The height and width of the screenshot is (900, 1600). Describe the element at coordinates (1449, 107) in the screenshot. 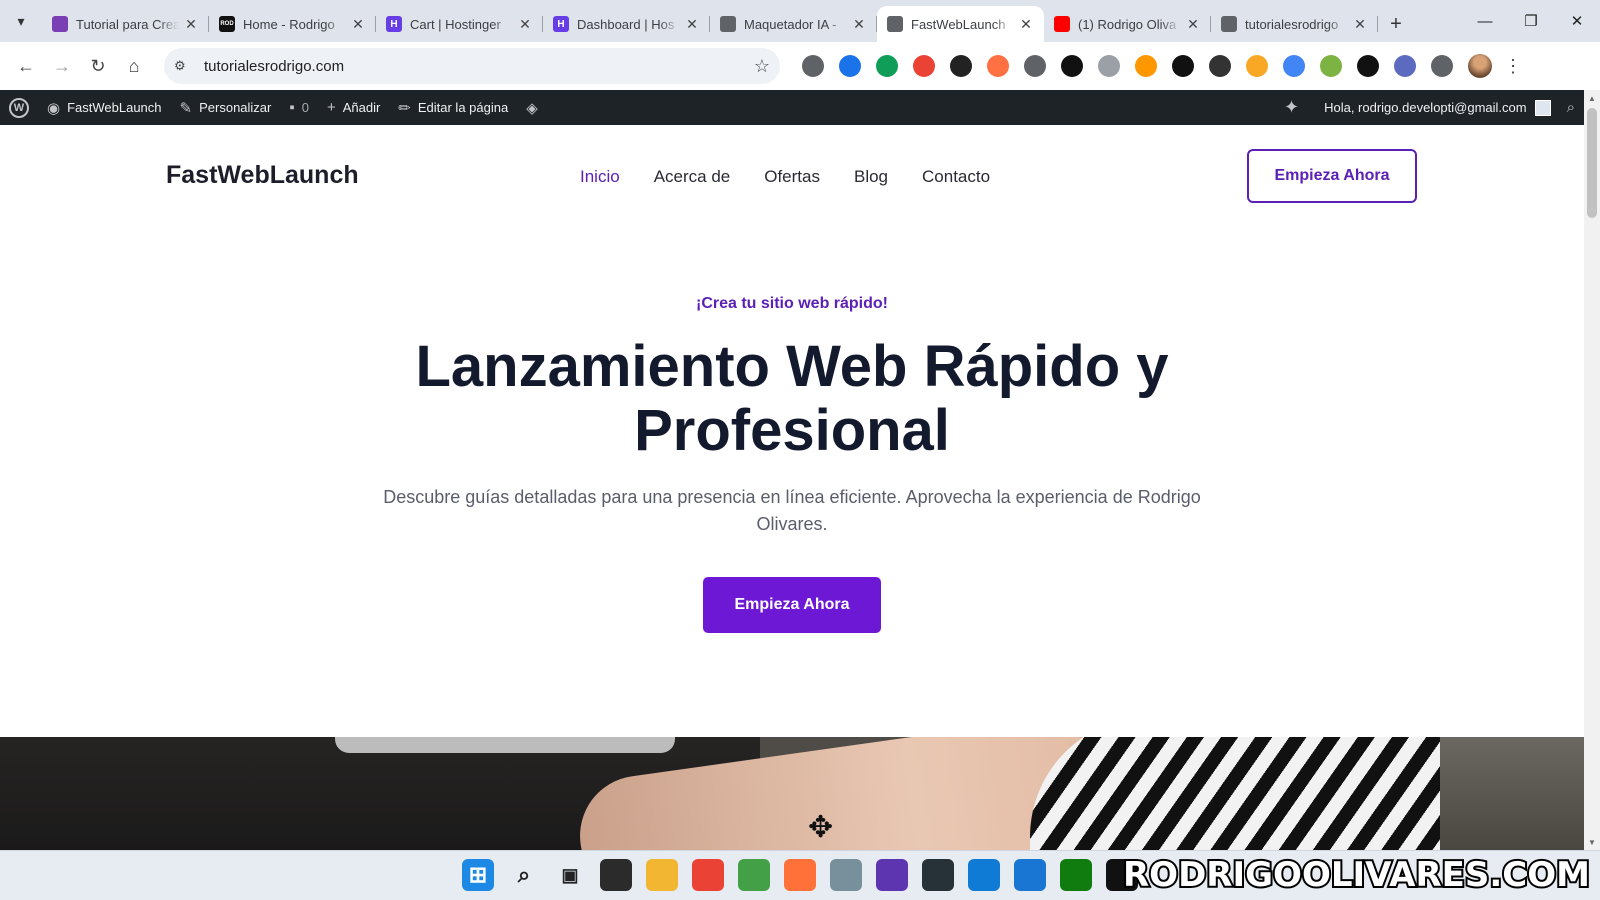

I see `wp-account-menu: Hola, rodrigo.developti@gmail.com ⌕` at that location.